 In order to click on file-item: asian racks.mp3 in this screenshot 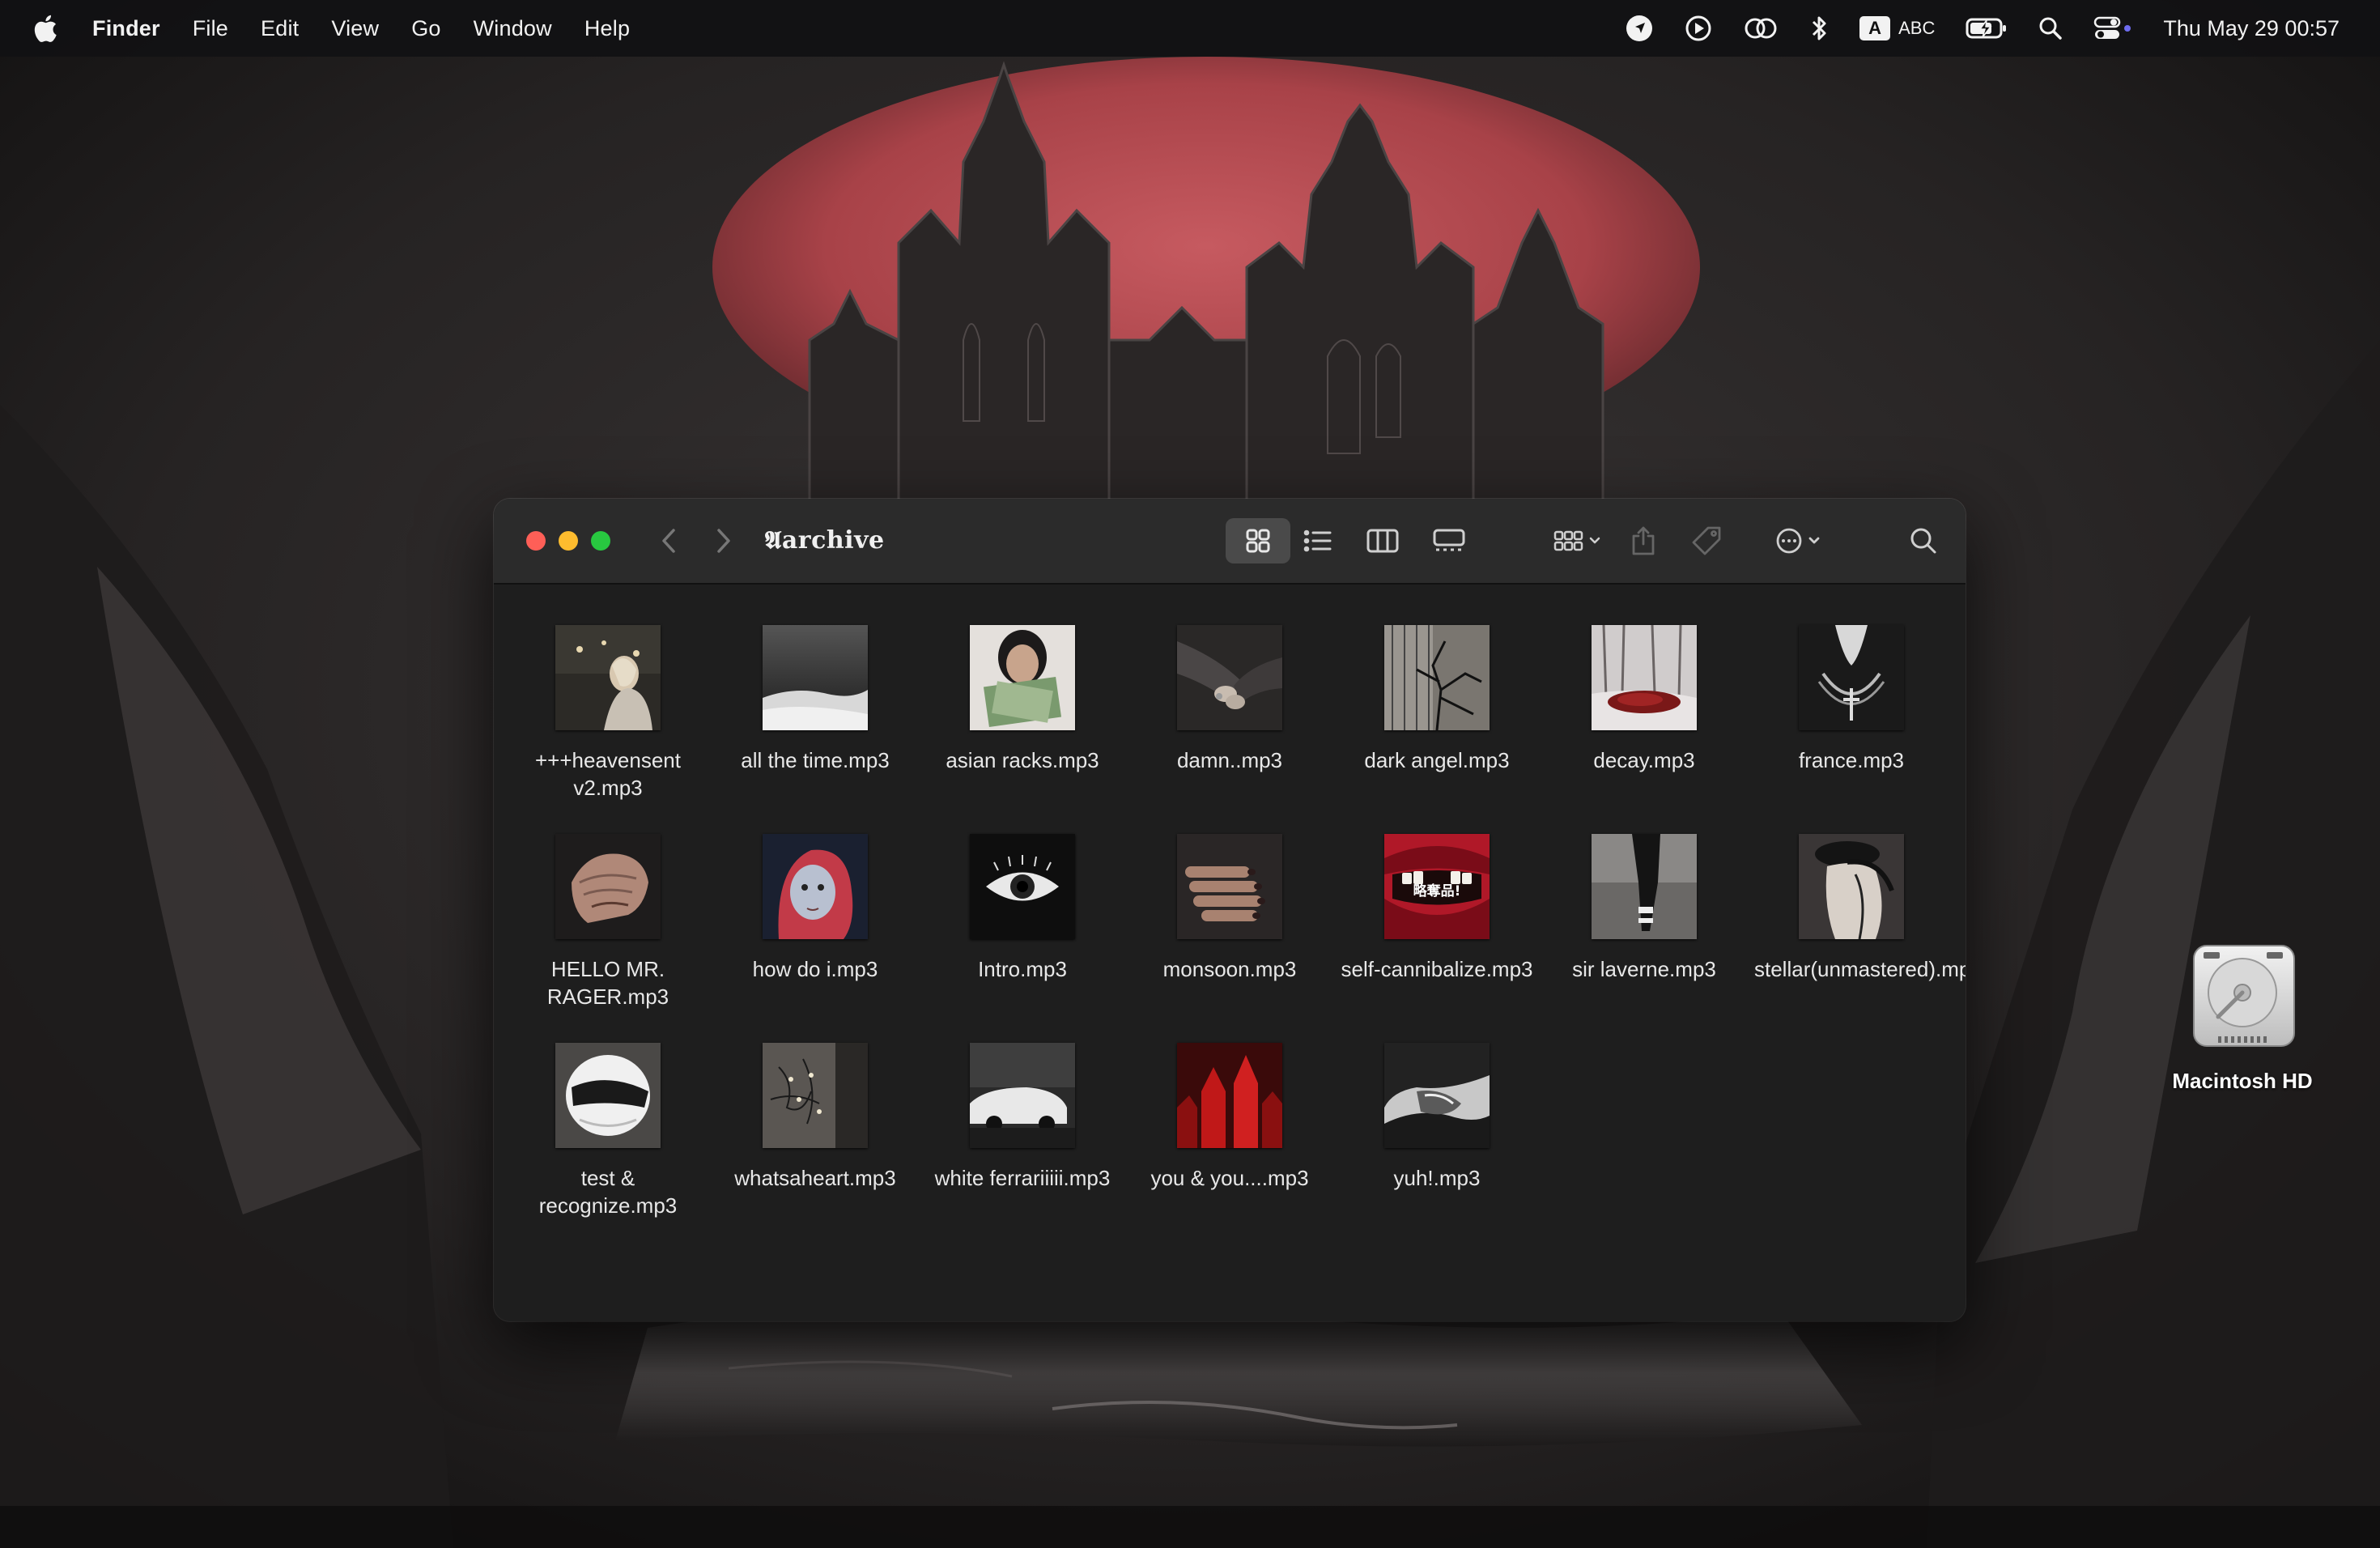, I will do `click(1023, 726)`.